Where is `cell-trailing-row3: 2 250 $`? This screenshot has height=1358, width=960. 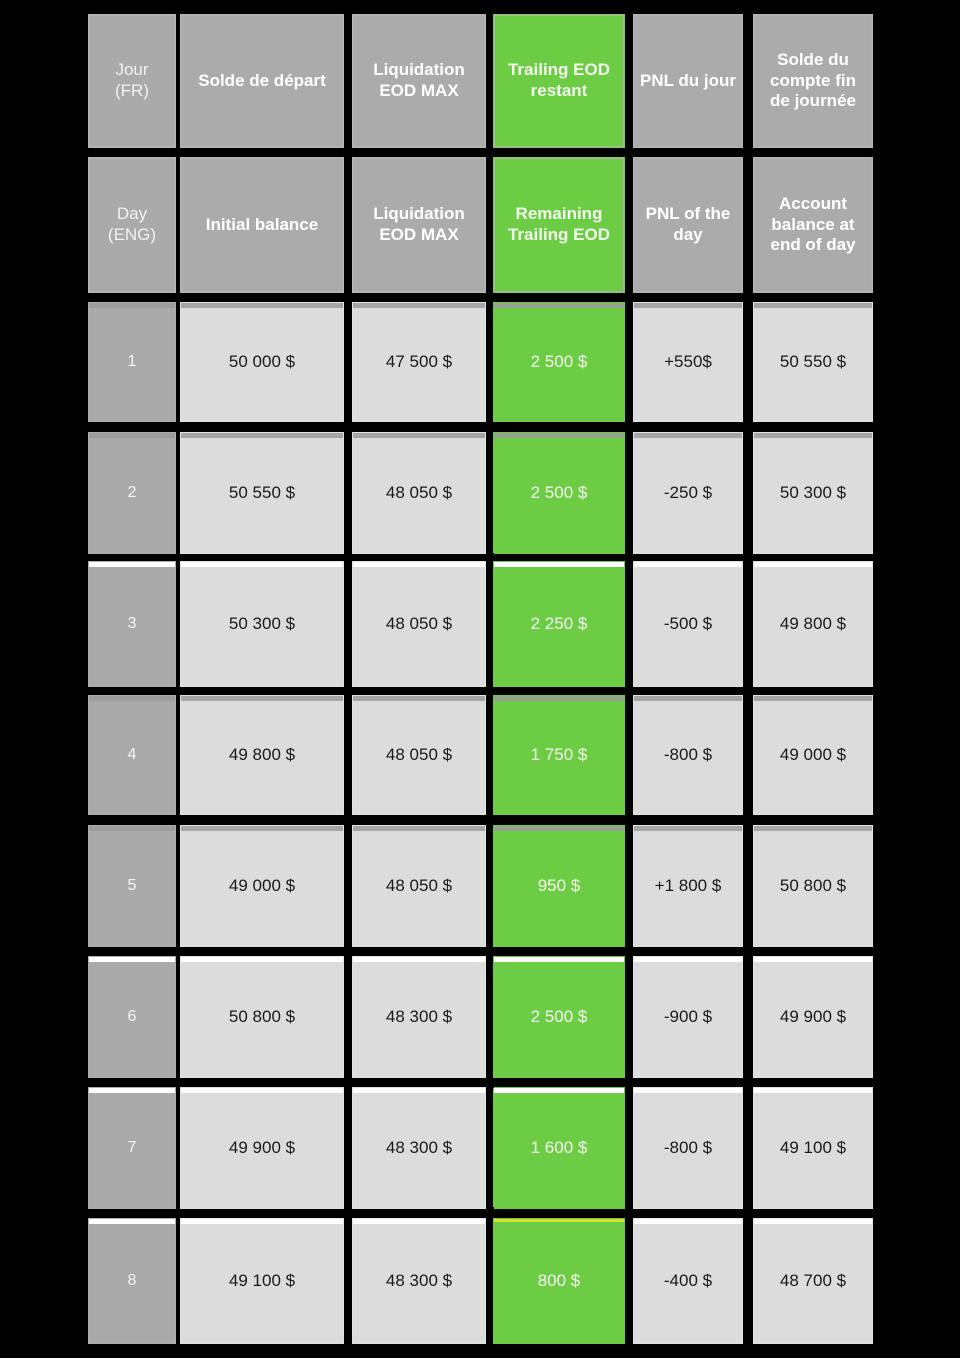 cell-trailing-row3: 2 250 $ is located at coordinates (559, 624).